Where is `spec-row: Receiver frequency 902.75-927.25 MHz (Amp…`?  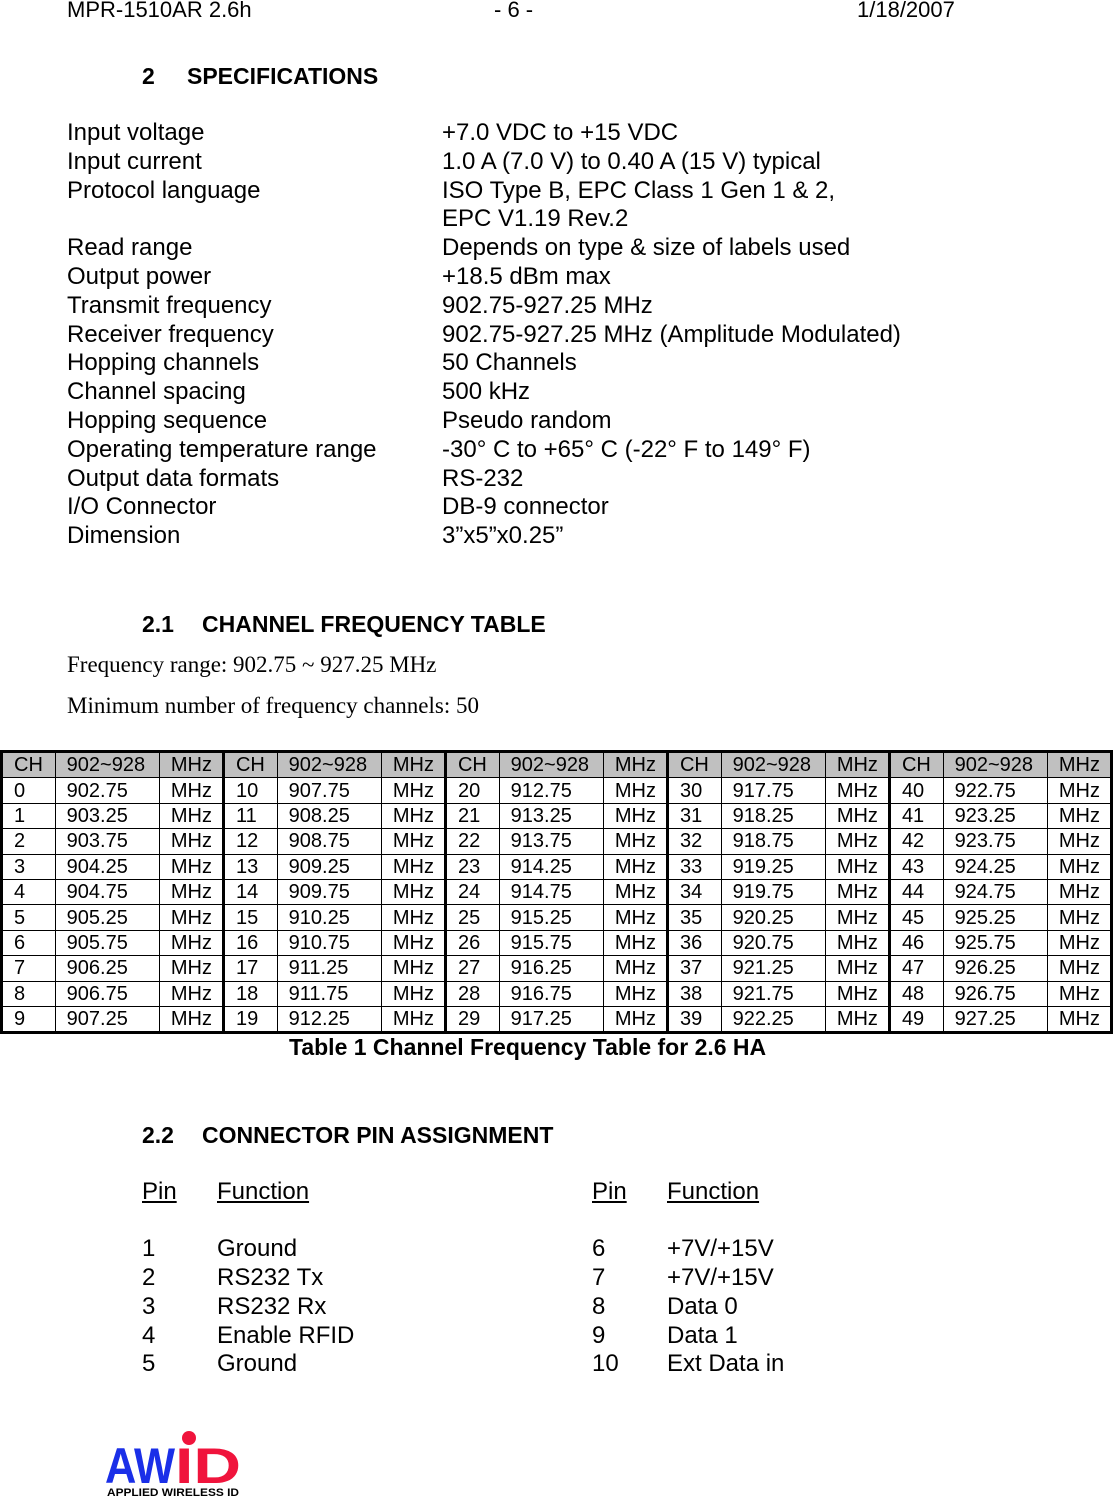 spec-row: Receiver frequency 902.75-927.25 MHz (Amp… is located at coordinates (484, 335).